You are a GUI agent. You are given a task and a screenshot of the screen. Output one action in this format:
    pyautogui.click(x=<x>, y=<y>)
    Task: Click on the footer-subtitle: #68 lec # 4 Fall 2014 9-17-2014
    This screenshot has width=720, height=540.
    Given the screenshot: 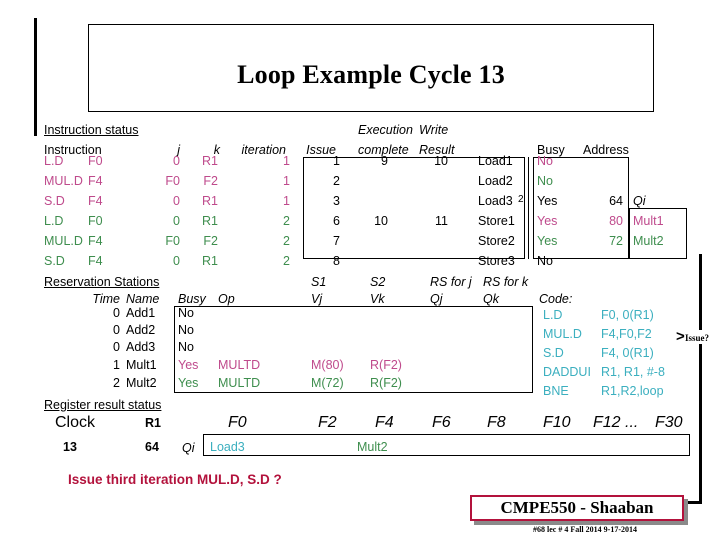 What is the action you would take?
    pyautogui.click(x=585, y=529)
    